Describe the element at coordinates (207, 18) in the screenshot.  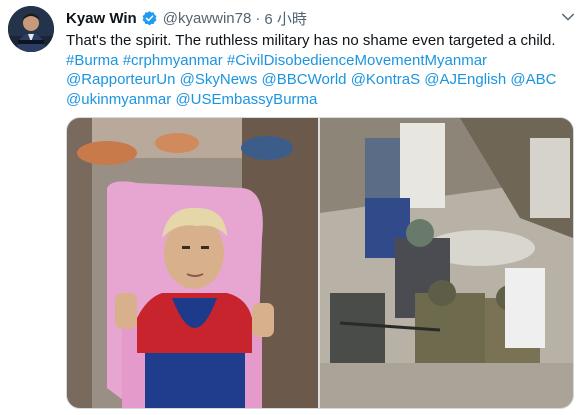
I see `author-handle: @kyawwin78` at that location.